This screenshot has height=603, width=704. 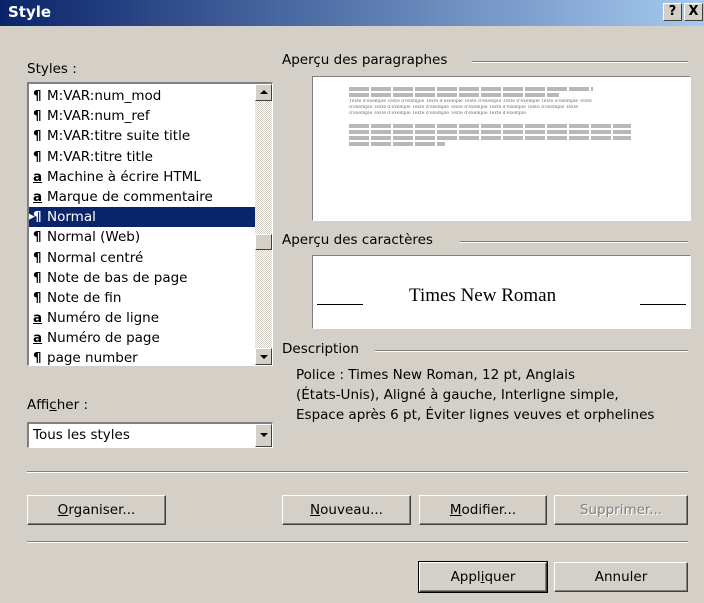 I want to click on description-line: Police : Times New Roman, 12 pt, Anglais, so click(x=436, y=375).